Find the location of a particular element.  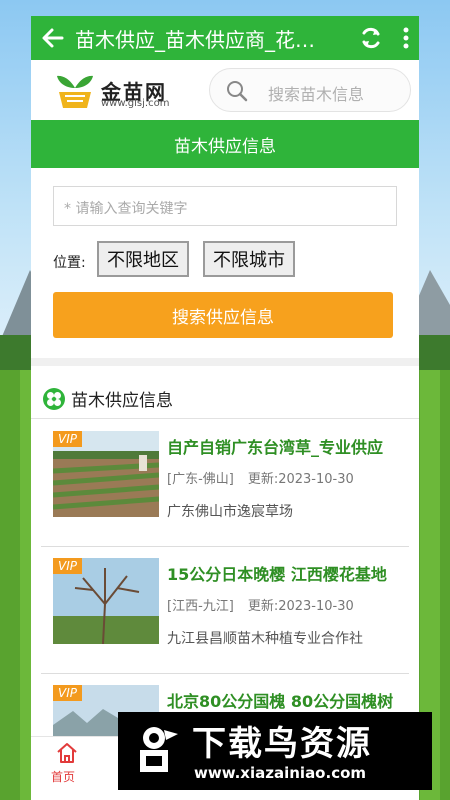

more-menu-button is located at coordinates (406, 38).